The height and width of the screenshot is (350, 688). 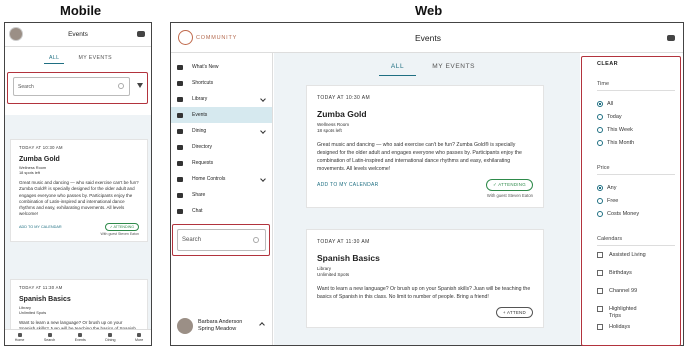 What do you see at coordinates (221, 211) in the screenshot?
I see `sidebar-item-chat: Chat` at bounding box center [221, 211].